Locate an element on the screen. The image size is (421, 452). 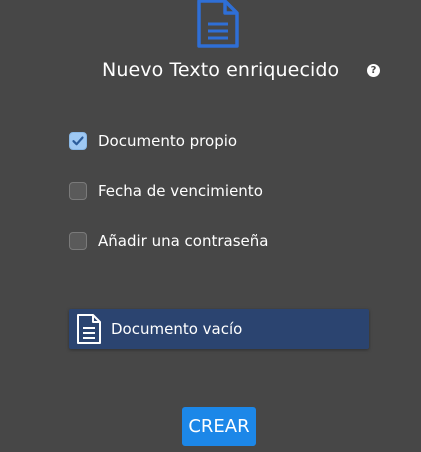
template-label: Documento vacío is located at coordinates (177, 329).